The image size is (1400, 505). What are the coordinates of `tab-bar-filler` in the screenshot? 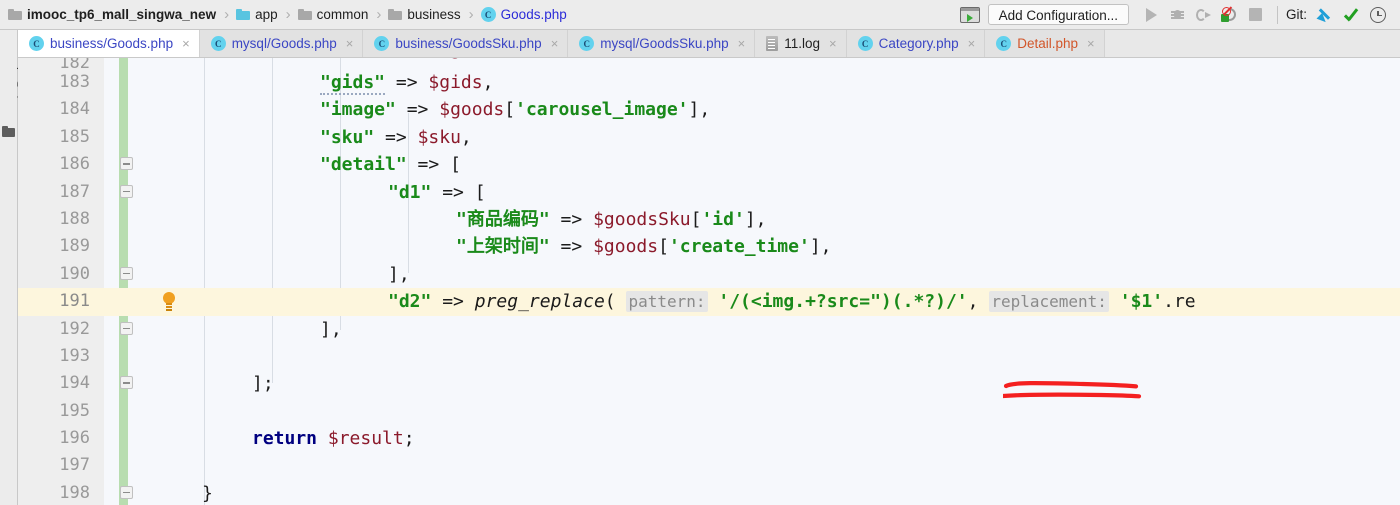 It's located at (1252, 43).